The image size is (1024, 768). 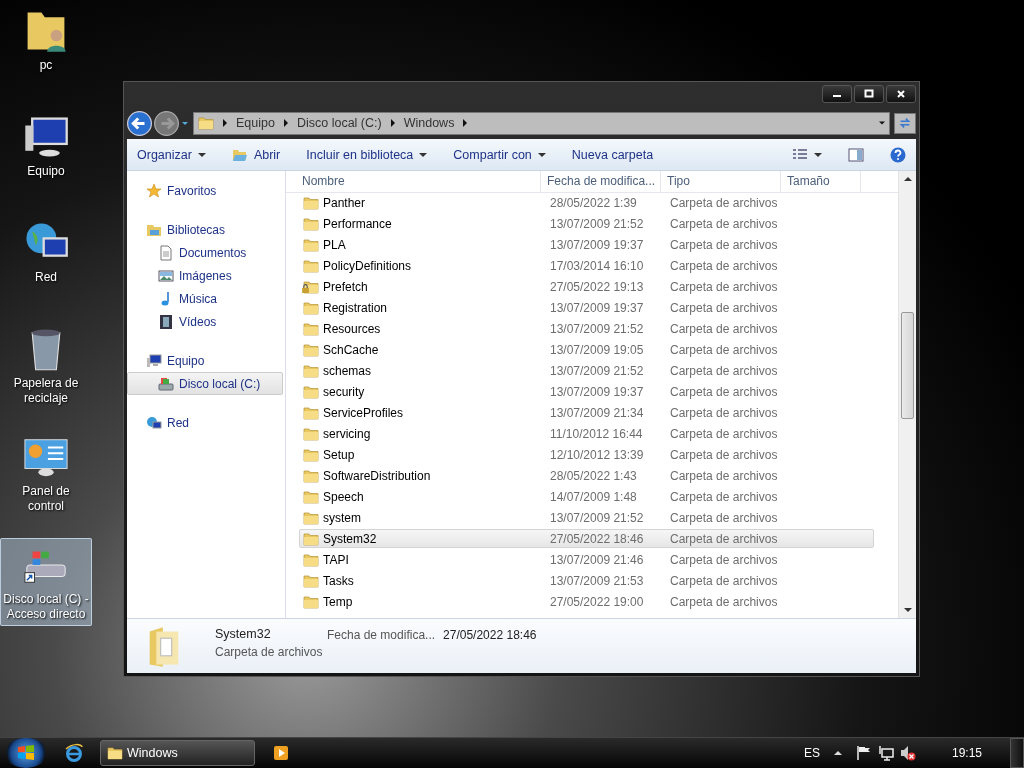 I want to click on scrollbar, so click(x=907, y=394).